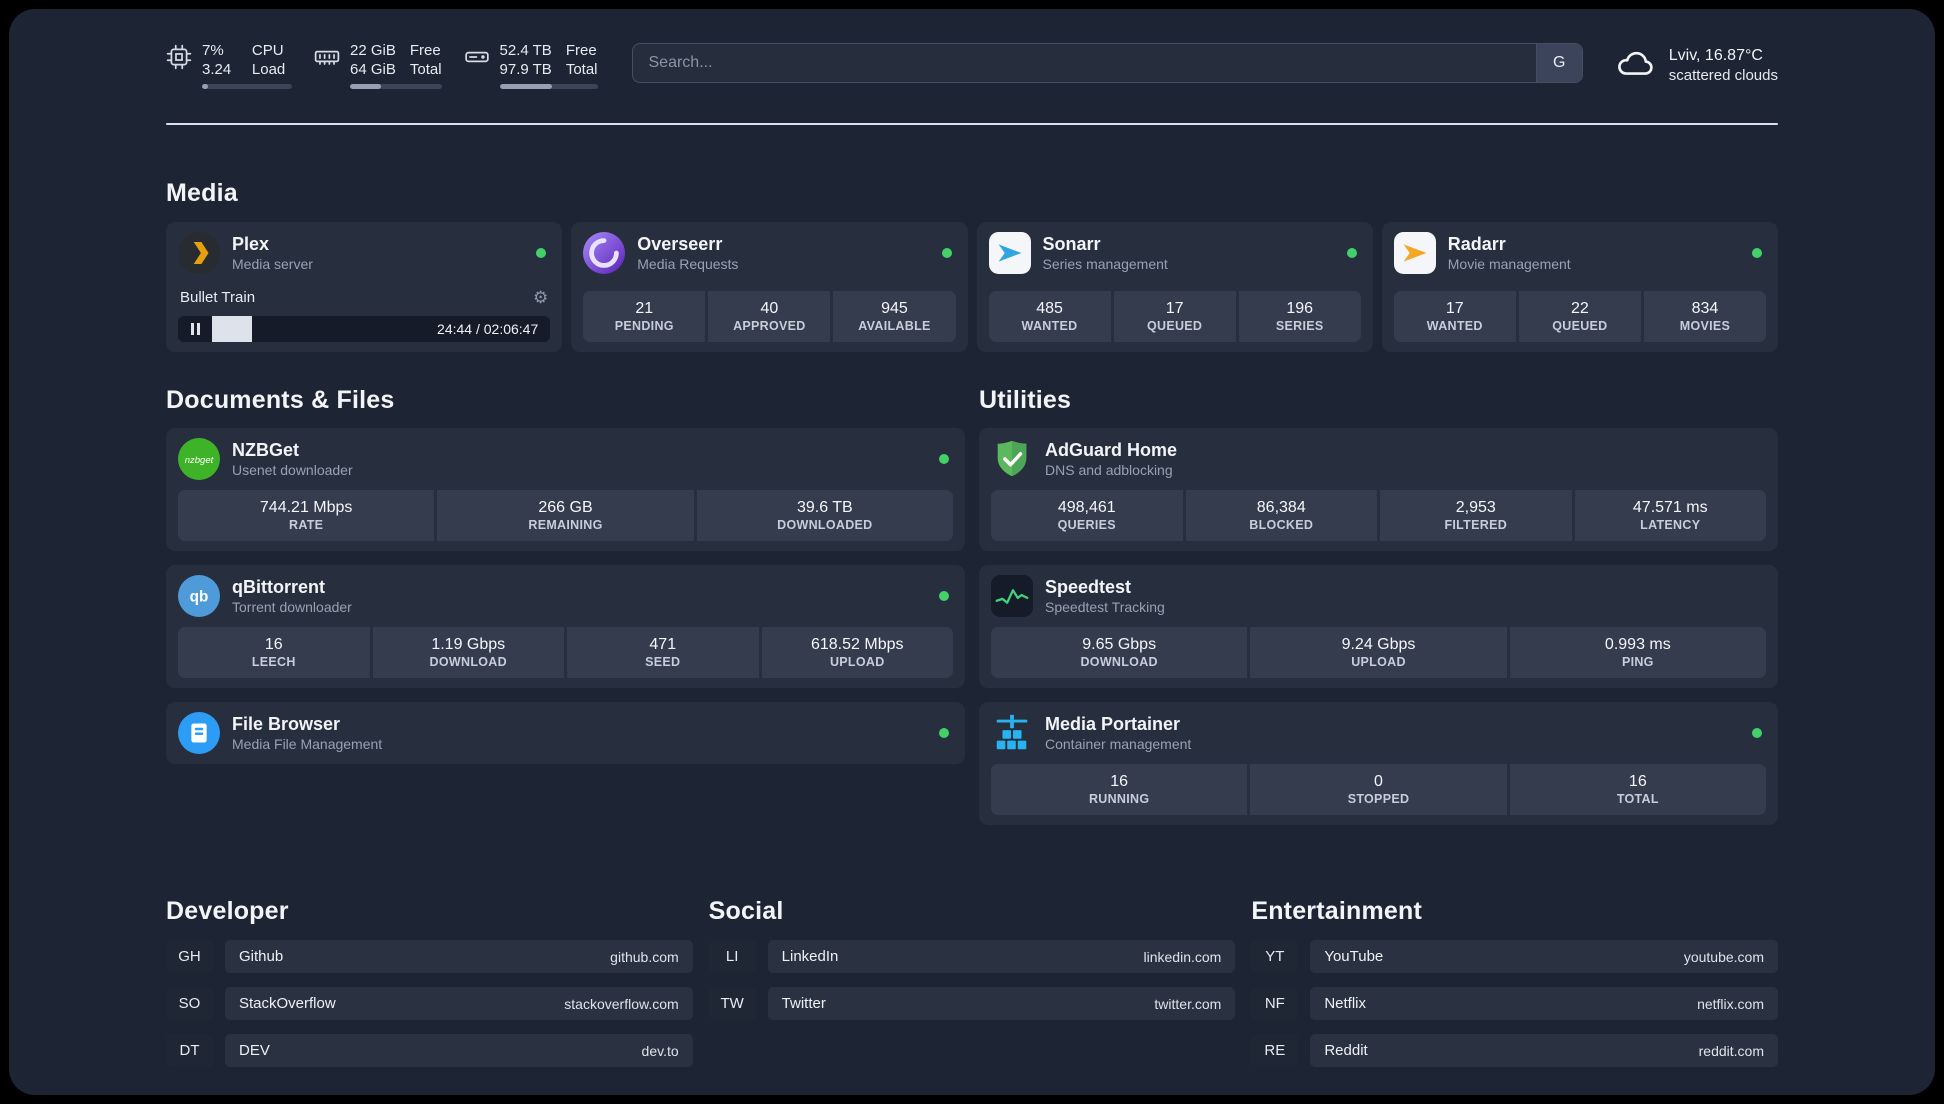  Describe the element at coordinates (972, 124) in the screenshot. I see `topbar-divider` at that location.